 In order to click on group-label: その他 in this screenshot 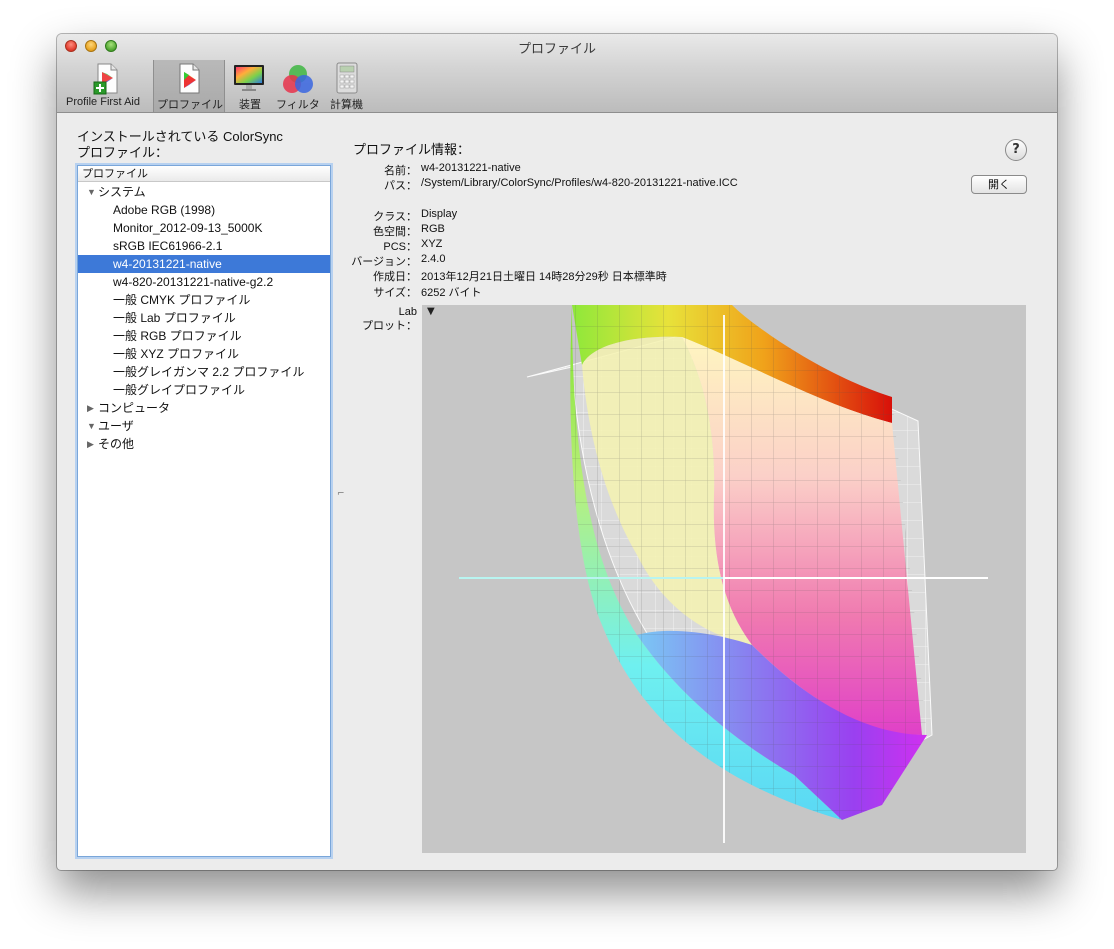, I will do `click(116, 444)`.